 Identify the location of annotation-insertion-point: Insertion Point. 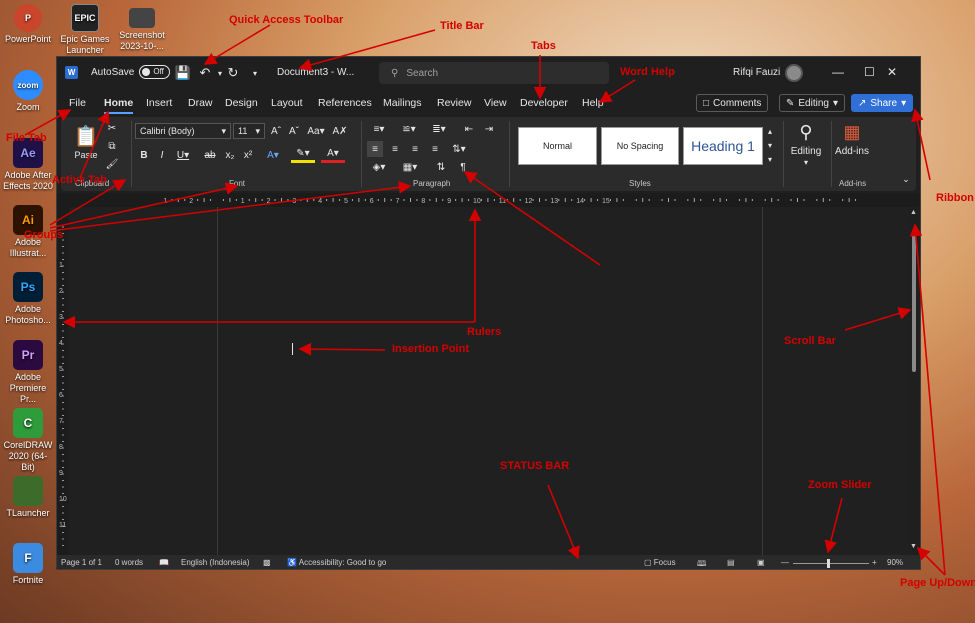
(430, 349).